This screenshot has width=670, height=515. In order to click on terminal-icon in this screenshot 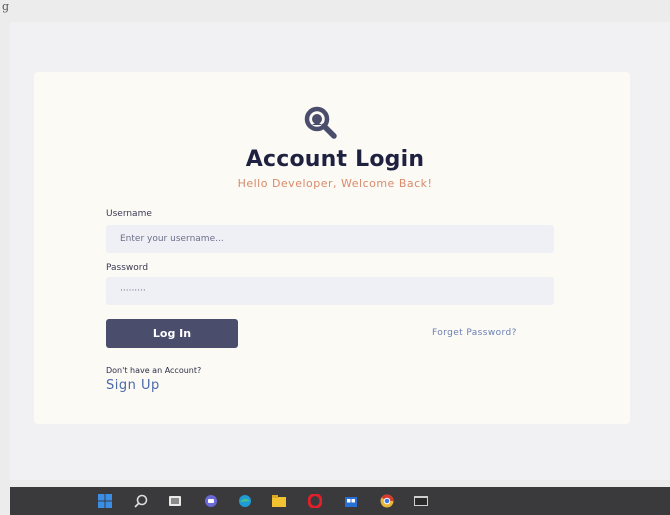, I will do `click(421, 501)`.